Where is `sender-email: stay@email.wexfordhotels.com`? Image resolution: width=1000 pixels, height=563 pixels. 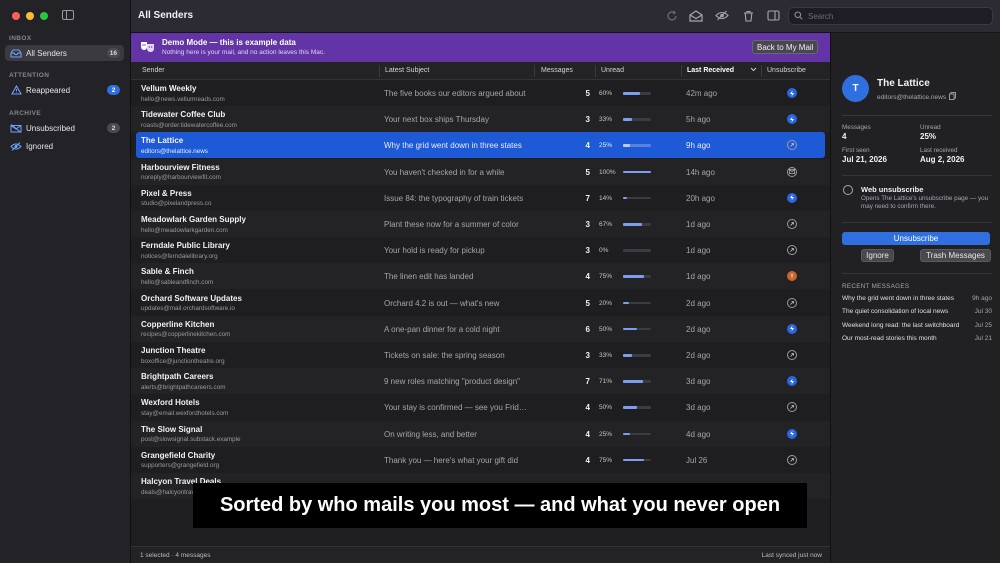
sender-email: stay@email.wexfordhotels.com is located at coordinates (185, 413).